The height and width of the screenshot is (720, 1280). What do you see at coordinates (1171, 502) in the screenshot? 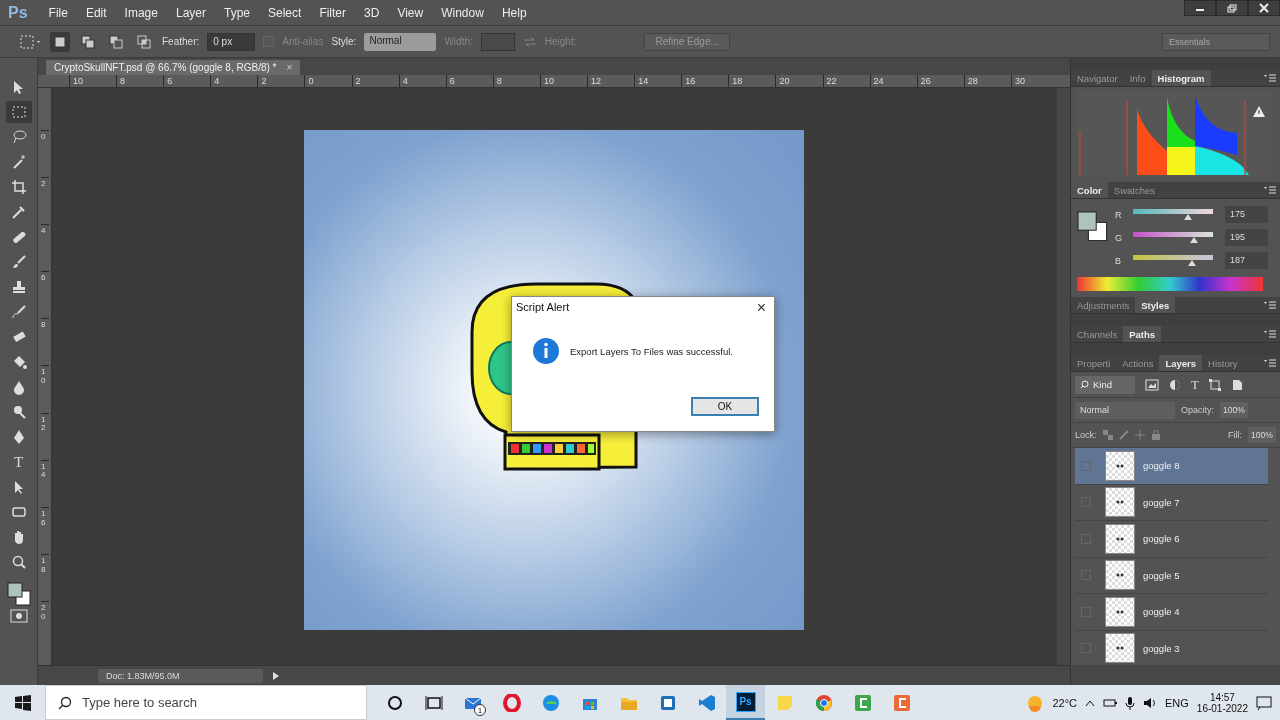
I see `layer-row: goggle 7` at bounding box center [1171, 502].